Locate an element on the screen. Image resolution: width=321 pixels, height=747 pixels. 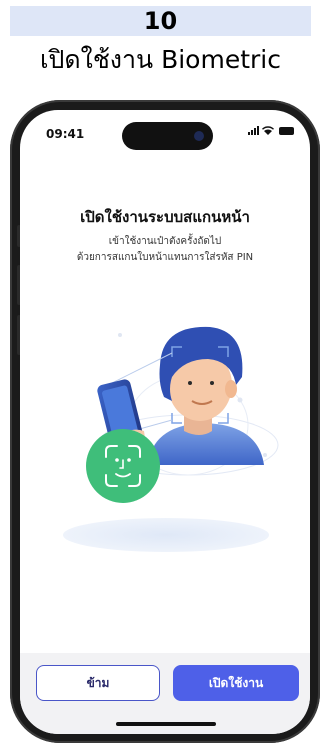
skip-button: ข้าม is located at coordinates (98, 683).